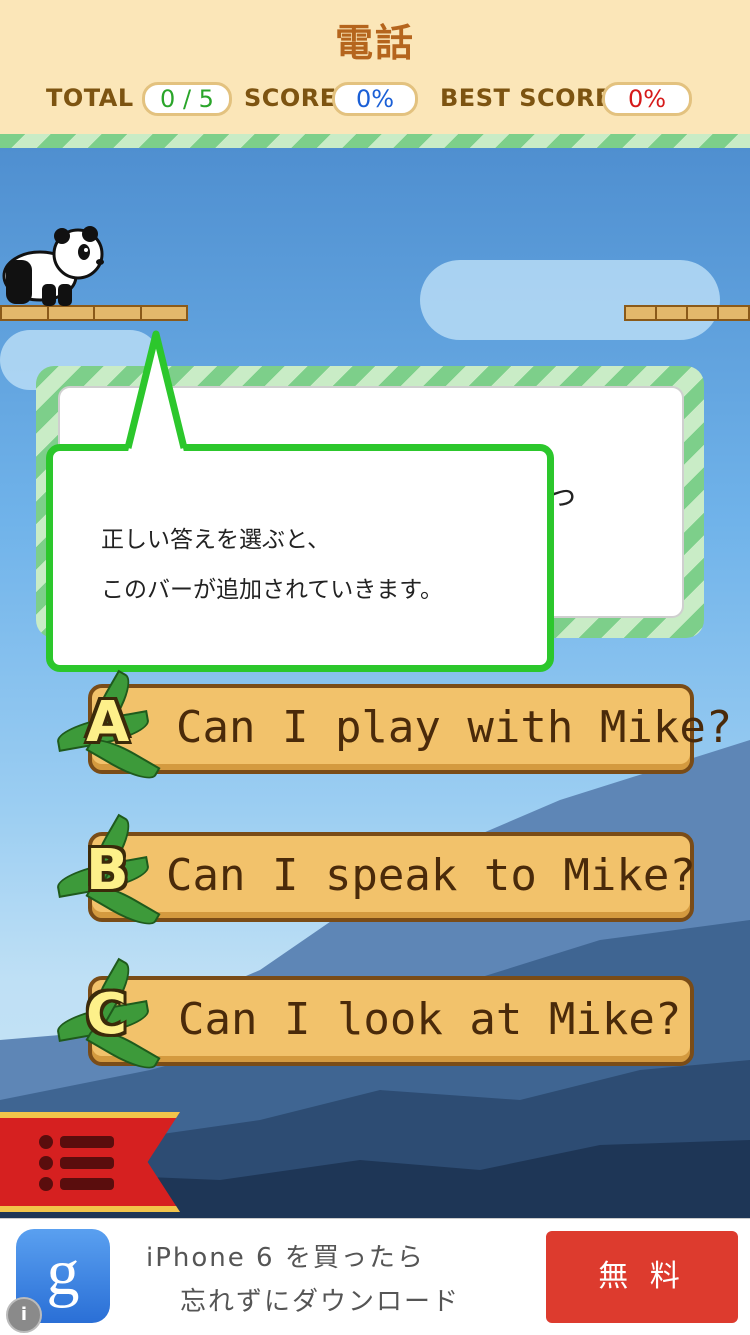  I want to click on best-score-label: BEST SCORE, so click(526, 98).